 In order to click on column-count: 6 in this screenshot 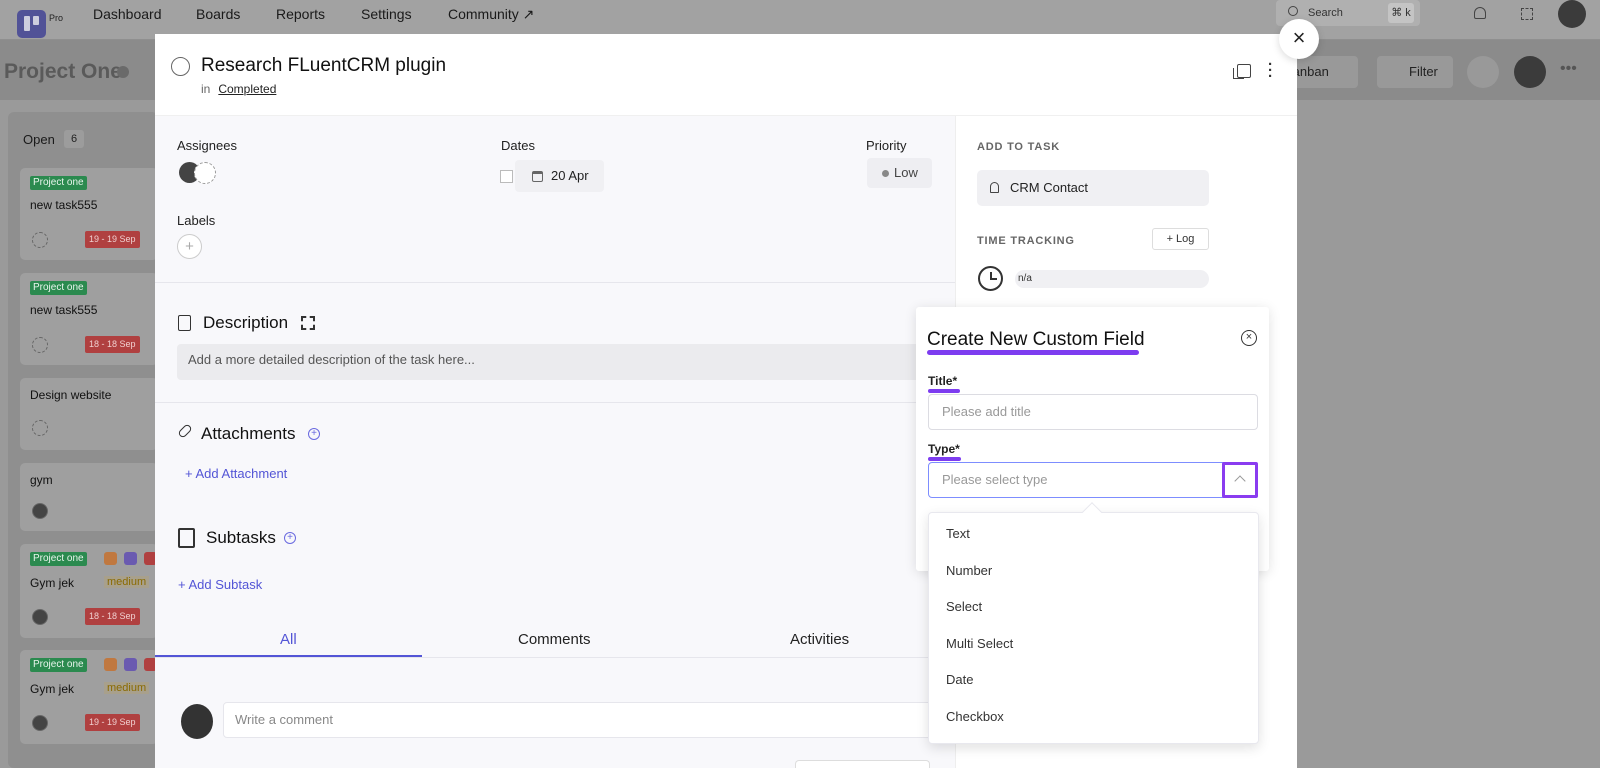, I will do `click(74, 139)`.